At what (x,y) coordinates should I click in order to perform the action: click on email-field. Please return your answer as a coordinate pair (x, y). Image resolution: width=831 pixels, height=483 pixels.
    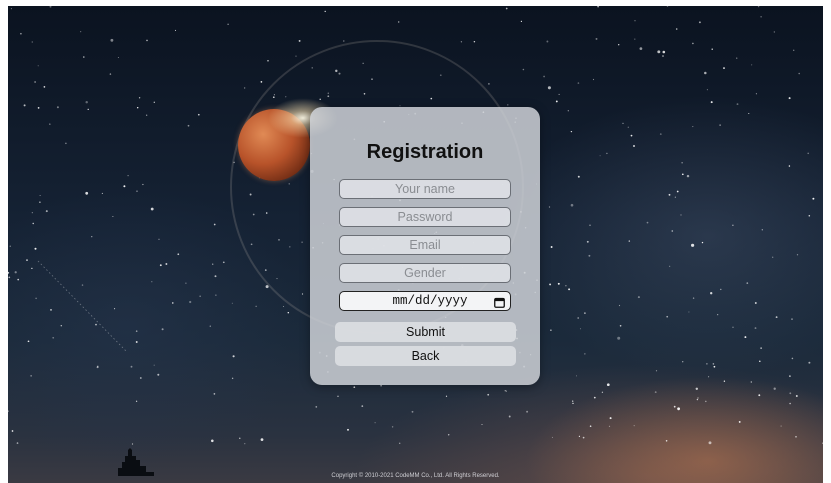
    Looking at the image, I should click on (425, 245).